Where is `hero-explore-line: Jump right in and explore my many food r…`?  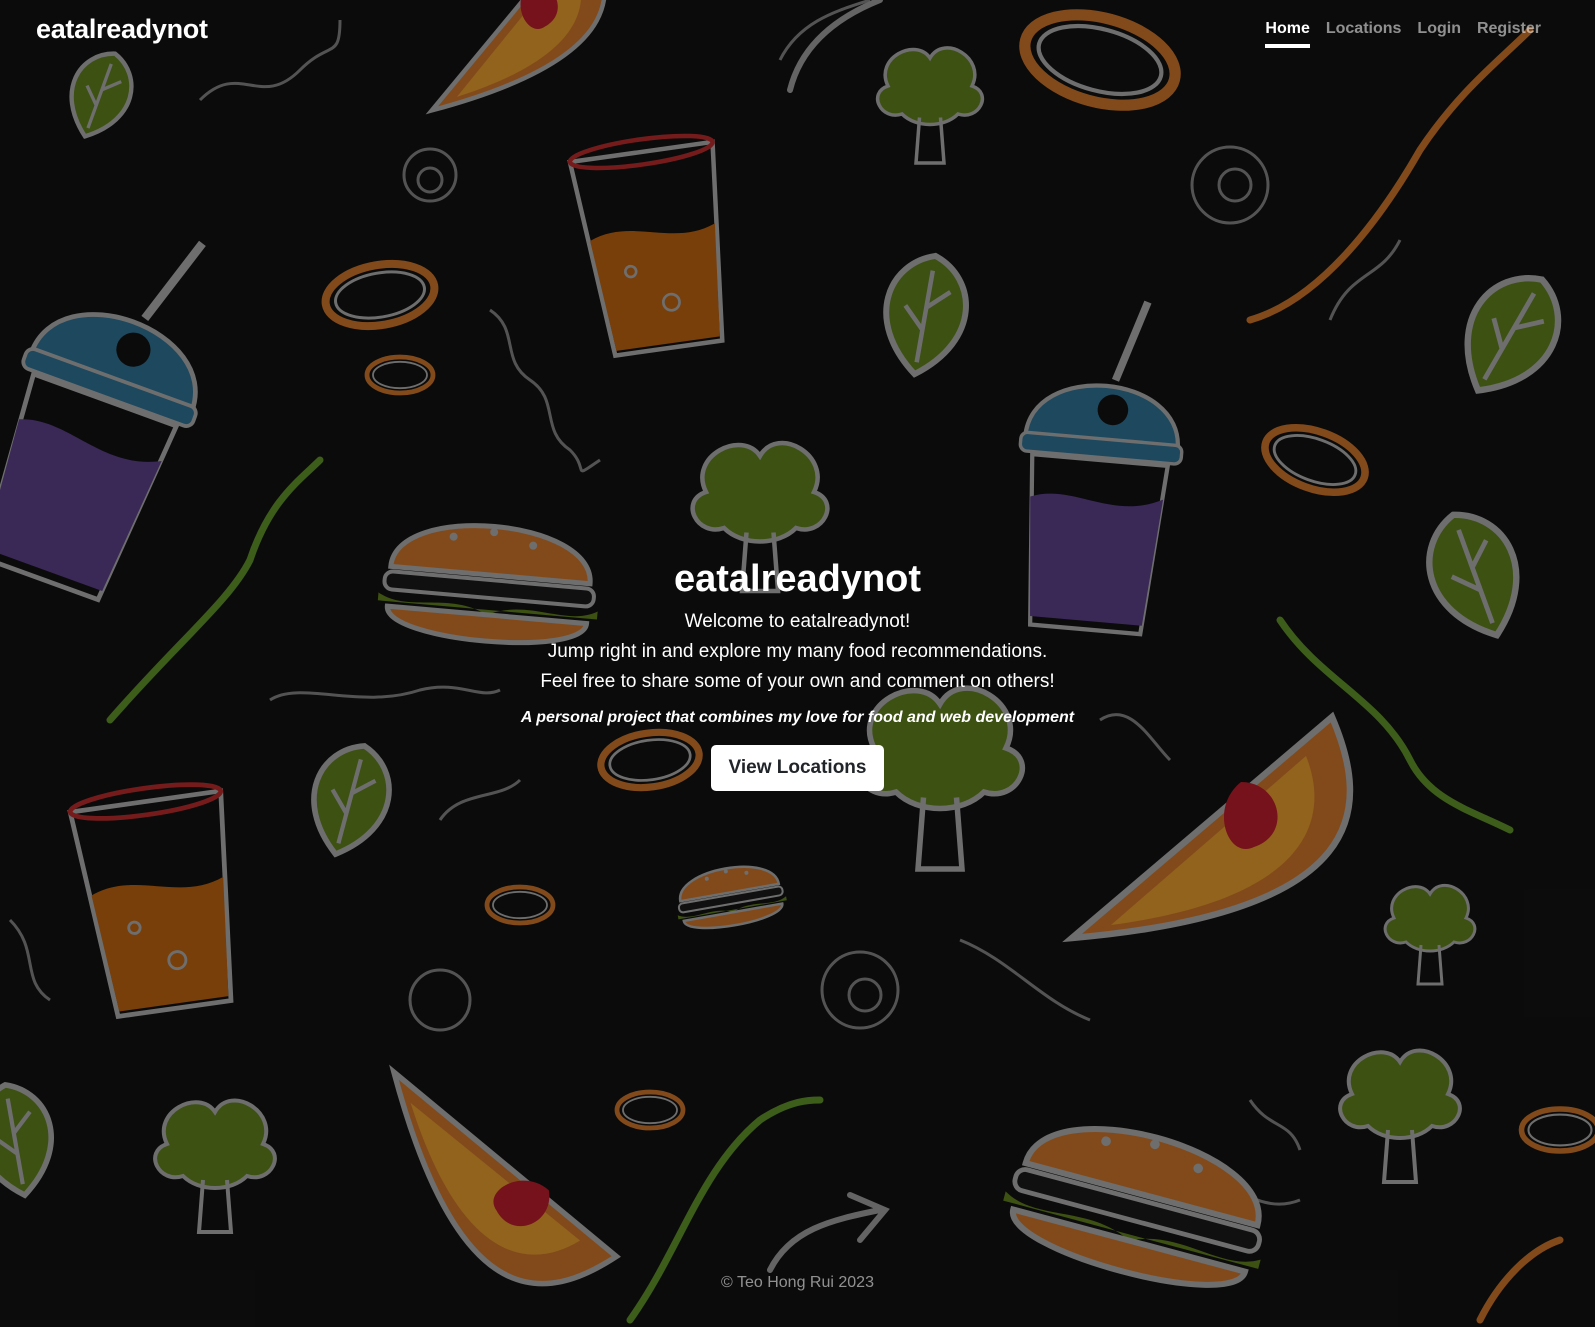 hero-explore-line: Jump right in and explore my many food r… is located at coordinates (797, 651).